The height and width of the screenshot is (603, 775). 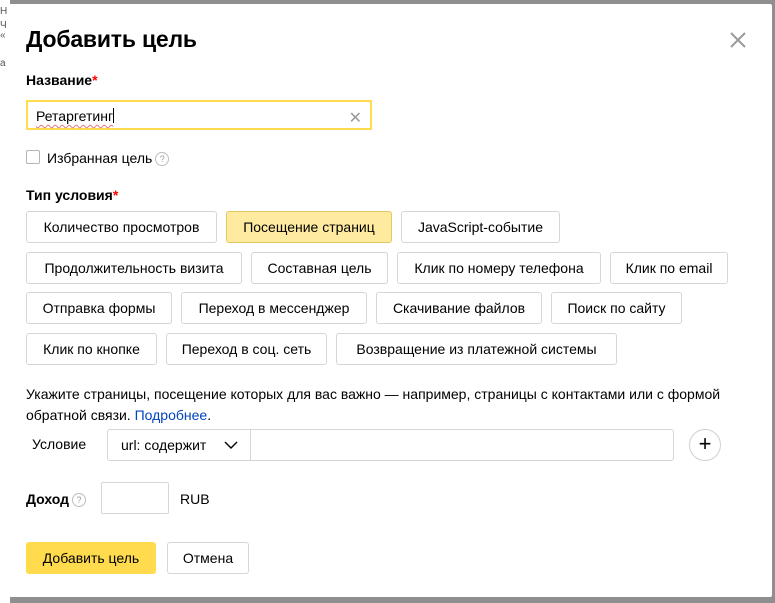 I want to click on condition-operator-value: url: содержит, so click(x=164, y=445).